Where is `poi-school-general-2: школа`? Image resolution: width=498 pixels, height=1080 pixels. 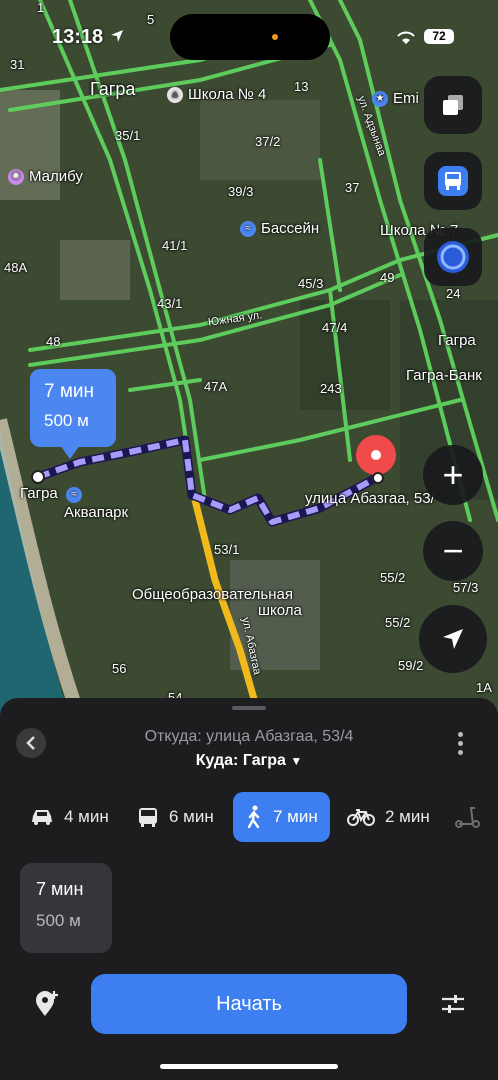 poi-school-general-2: школа is located at coordinates (280, 610).